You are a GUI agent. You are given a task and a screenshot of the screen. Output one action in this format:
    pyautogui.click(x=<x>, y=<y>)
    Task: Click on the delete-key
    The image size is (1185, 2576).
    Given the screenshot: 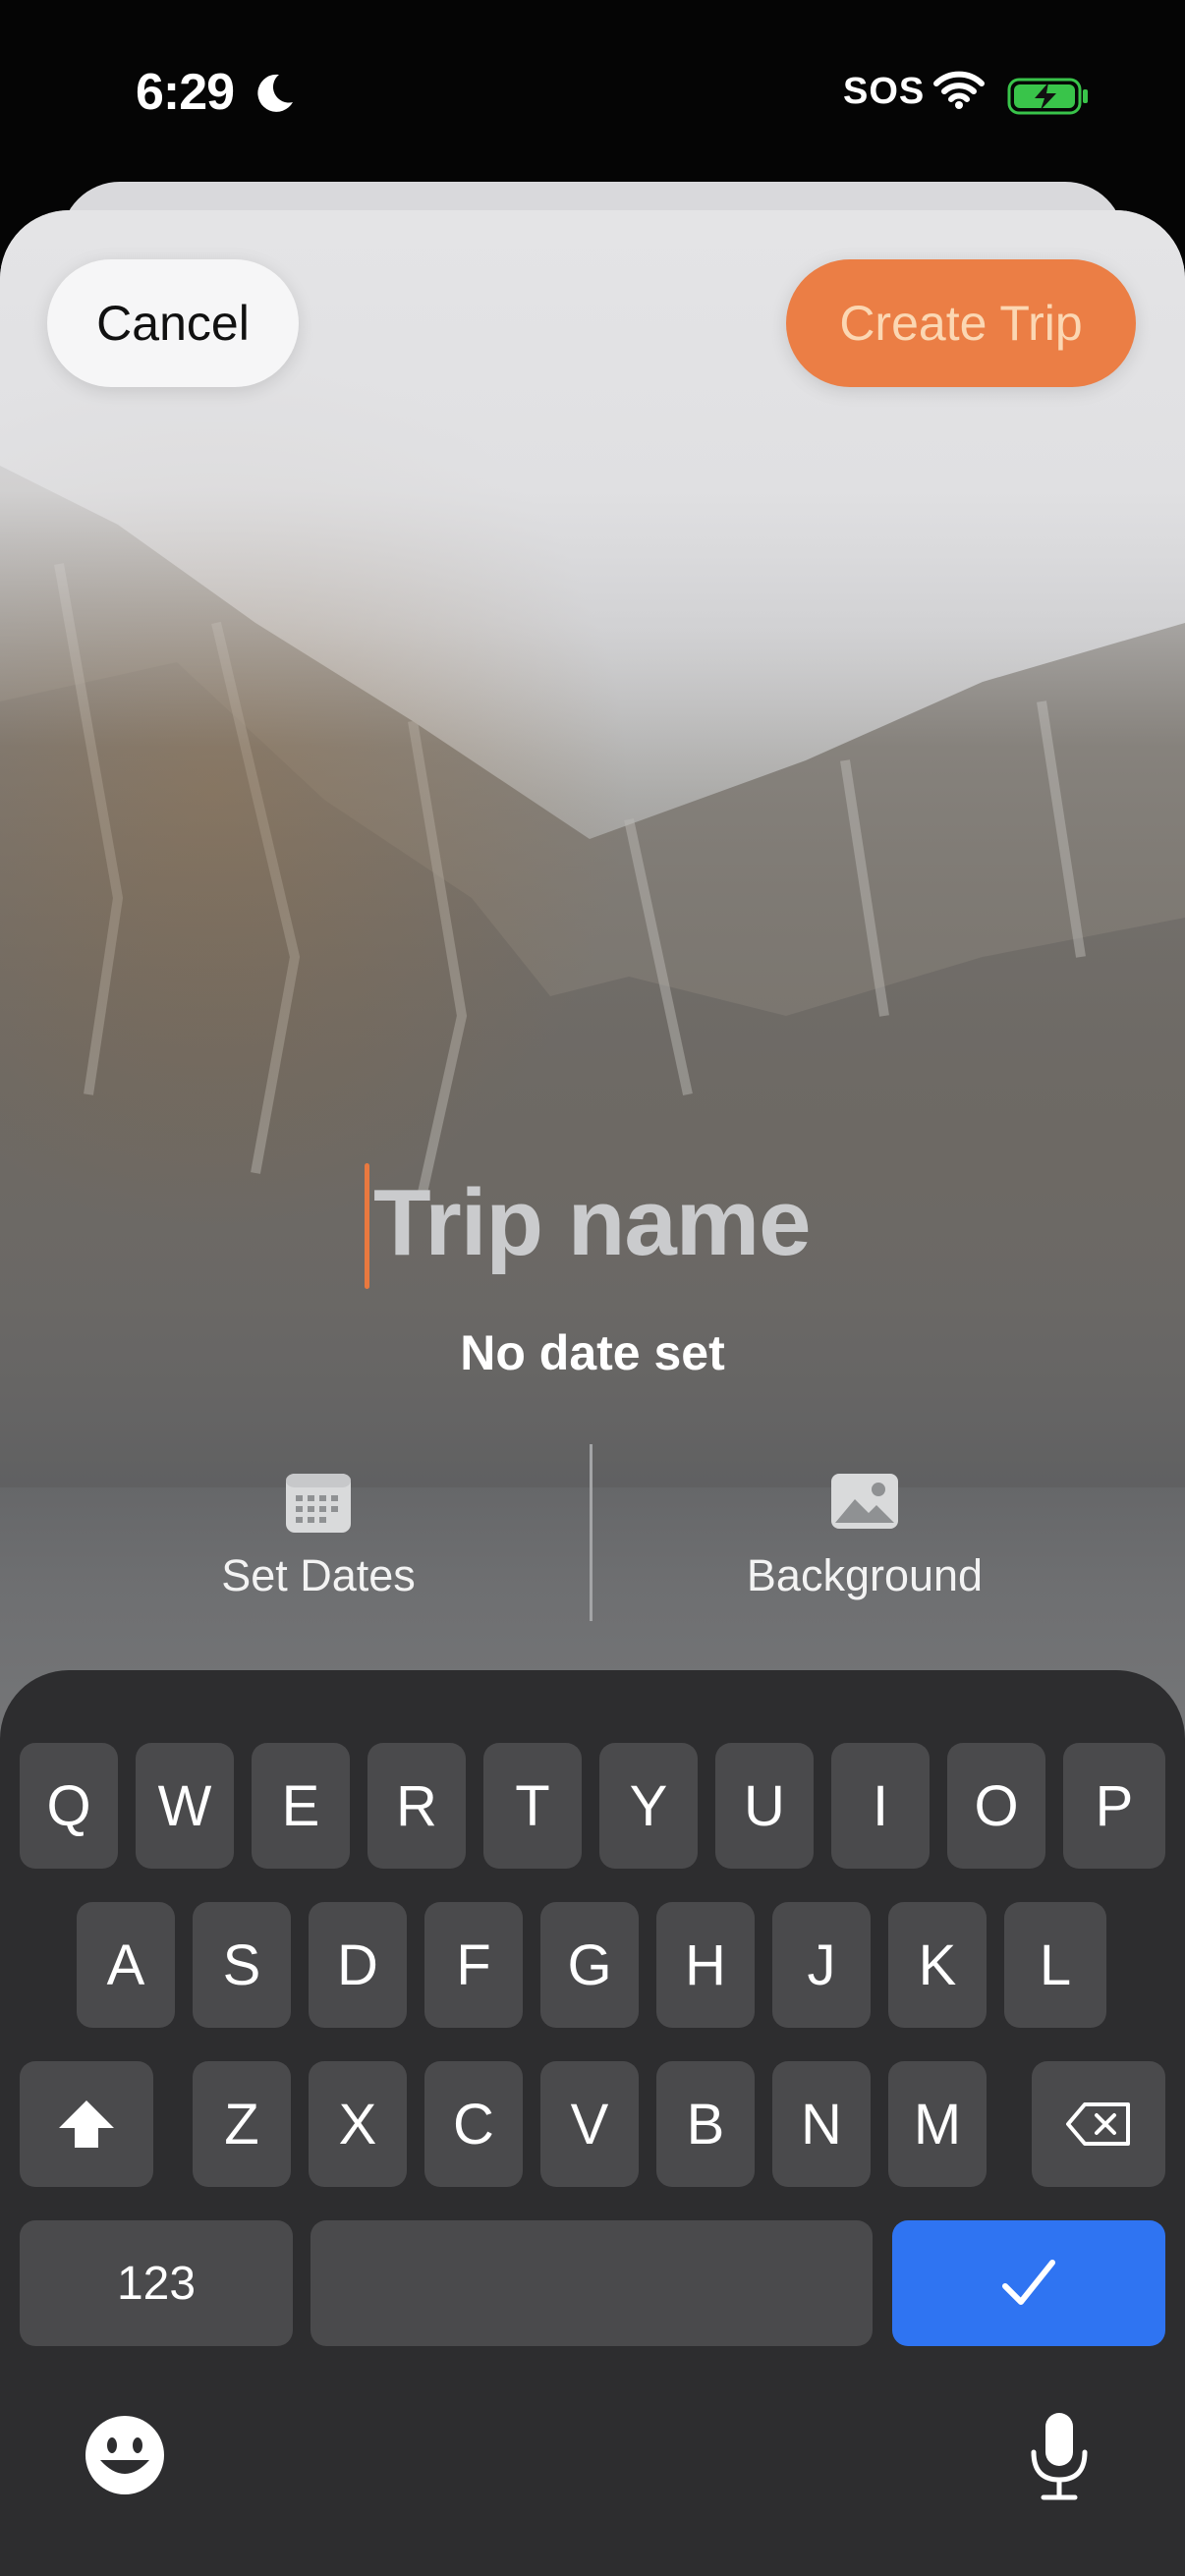 What is the action you would take?
    pyautogui.click(x=1099, y=2124)
    